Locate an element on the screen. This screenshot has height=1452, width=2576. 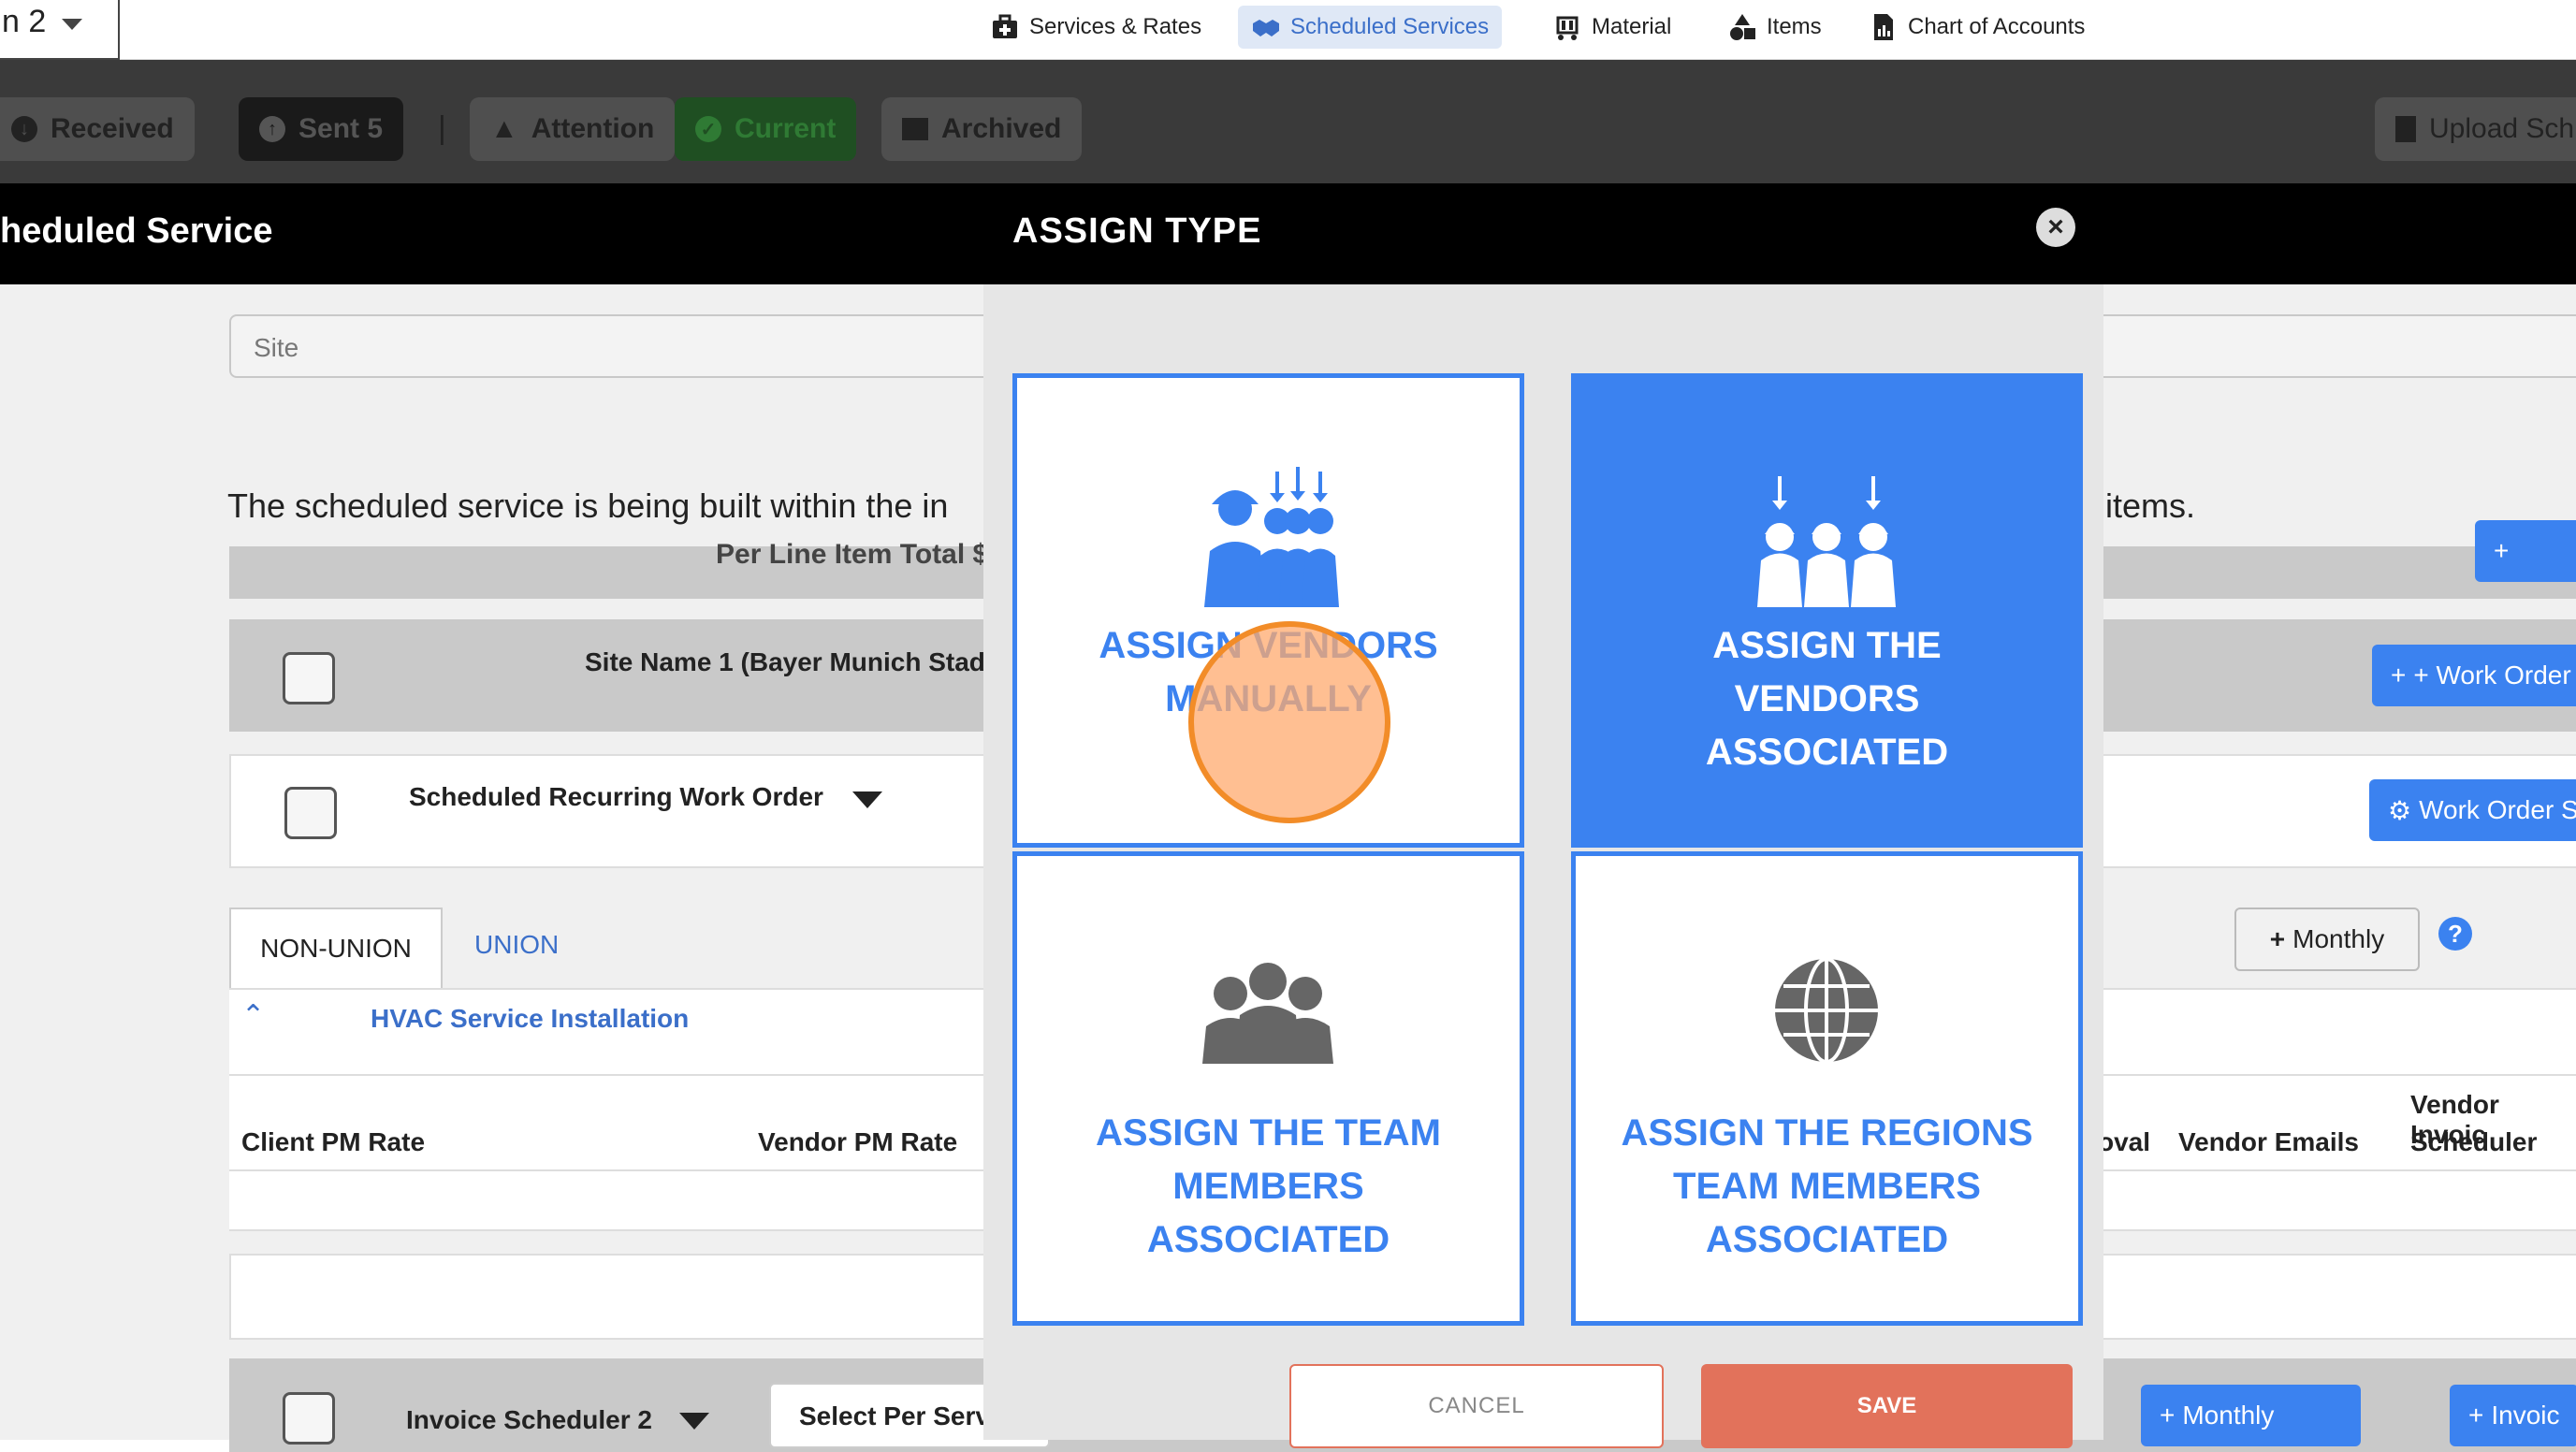
add-monthly-button: + Monthly is located at coordinates (2327, 939).